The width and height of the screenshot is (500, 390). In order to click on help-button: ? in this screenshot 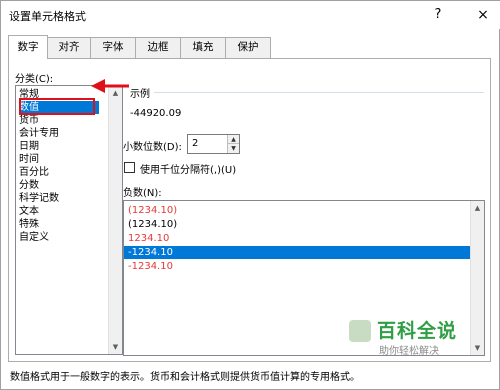, I will do `click(438, 15)`.